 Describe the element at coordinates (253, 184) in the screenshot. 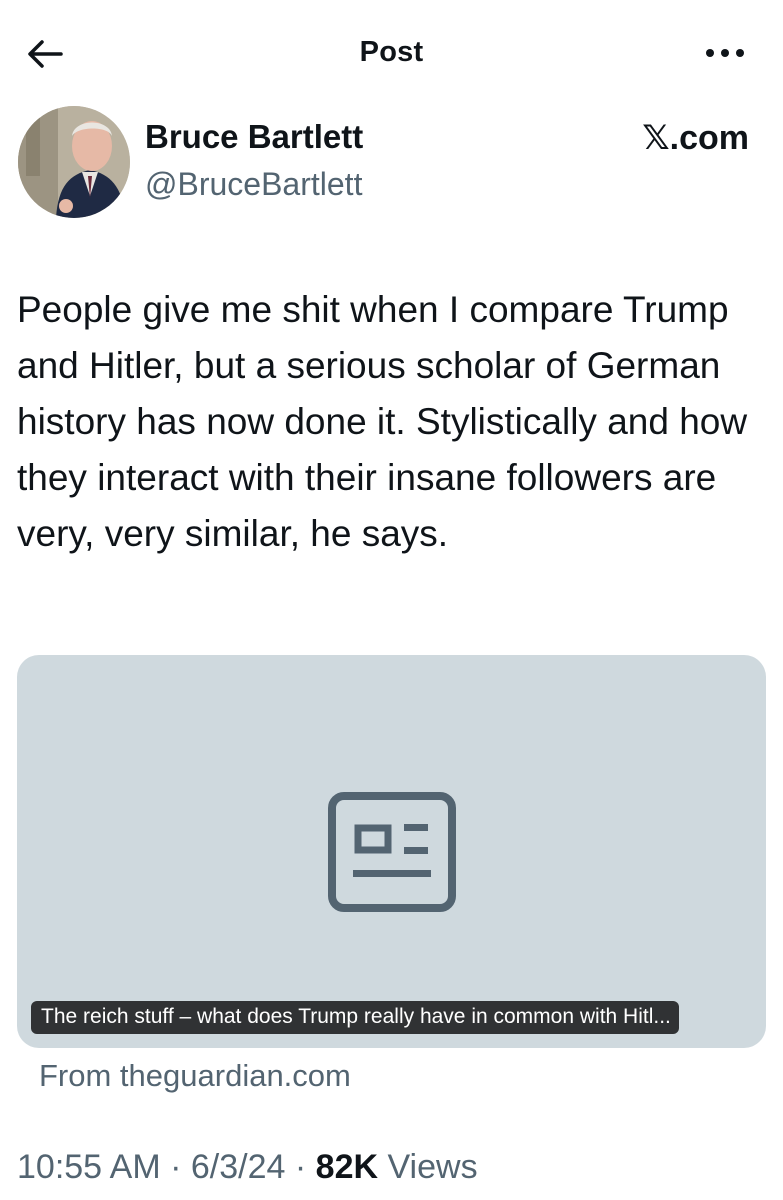

I see `author-handle: @BruceBartlett` at that location.